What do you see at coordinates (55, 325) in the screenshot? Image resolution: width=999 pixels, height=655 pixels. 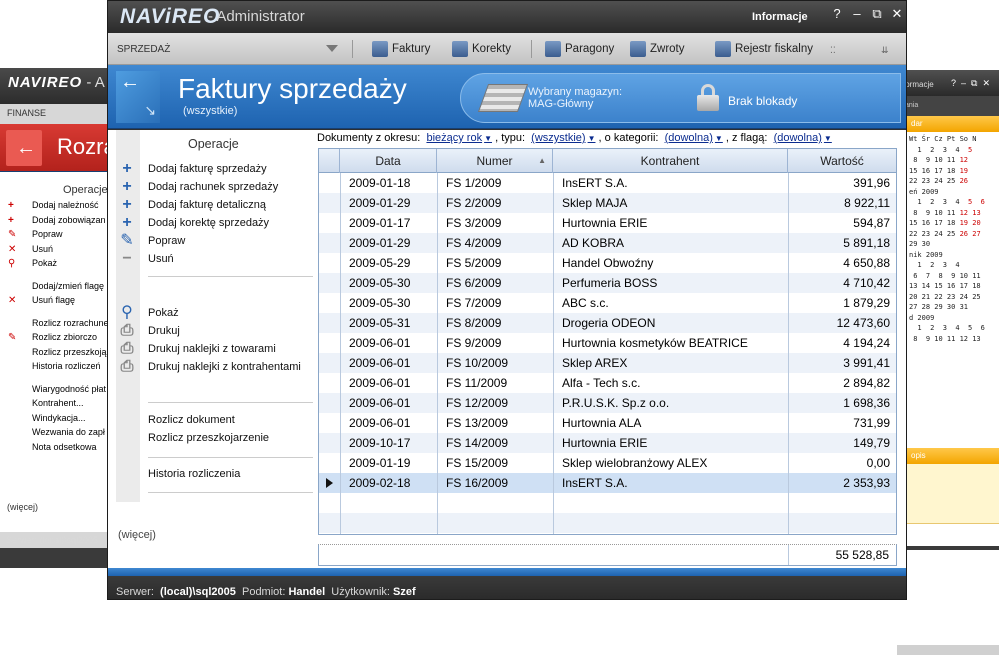 I see `operation-item: Rozlicz rozrachune` at bounding box center [55, 325].